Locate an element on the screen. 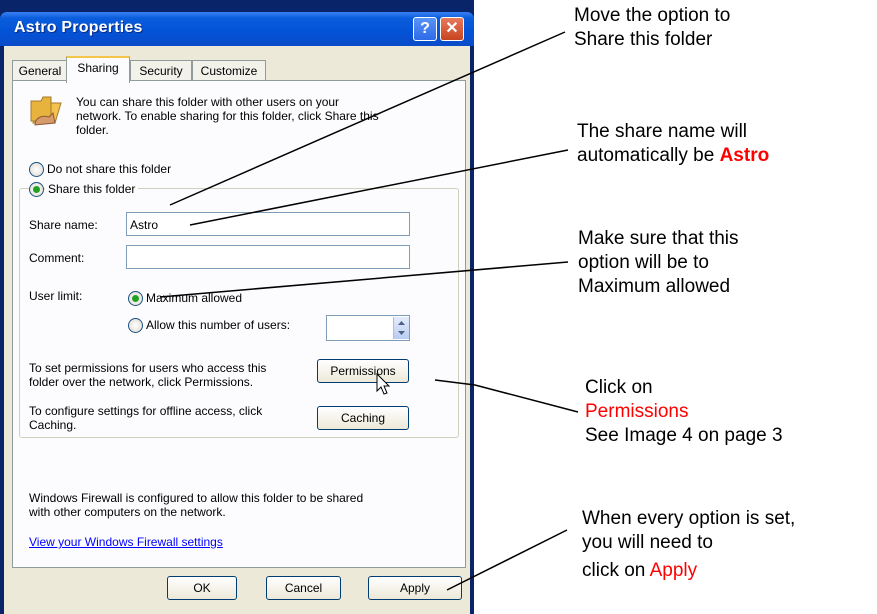 The width and height of the screenshot is (877, 614). annotation-1-line2: Share this folder is located at coordinates (643, 39).